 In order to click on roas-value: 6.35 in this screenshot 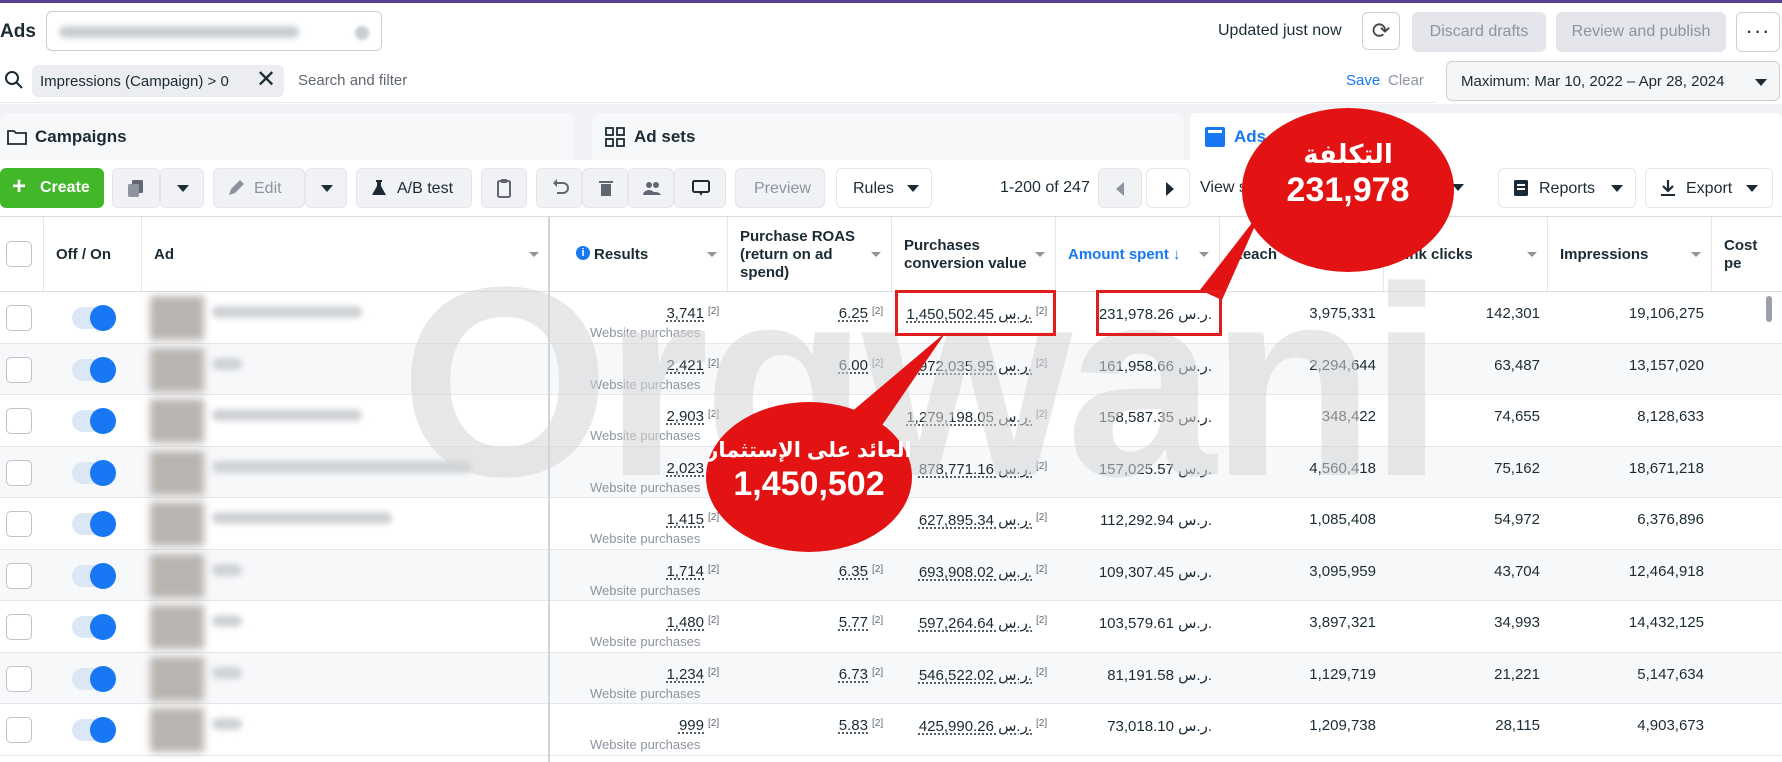, I will do `click(853, 571)`.